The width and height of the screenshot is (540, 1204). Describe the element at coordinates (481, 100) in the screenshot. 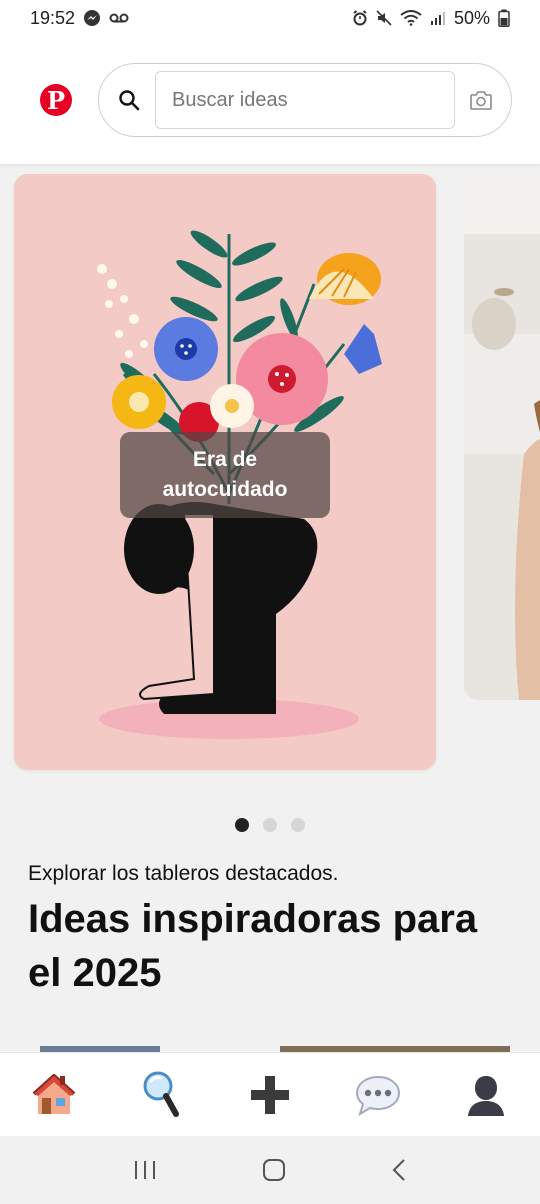

I see `camera-icon` at that location.